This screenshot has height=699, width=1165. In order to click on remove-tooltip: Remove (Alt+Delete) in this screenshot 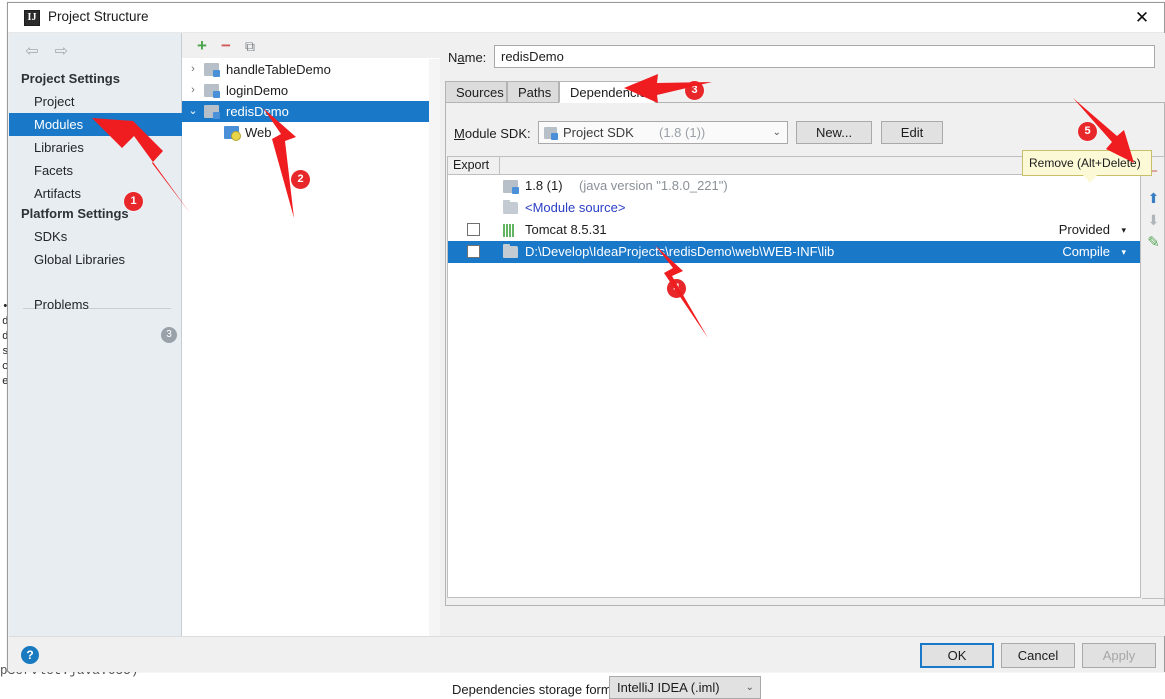, I will do `click(1087, 166)`.